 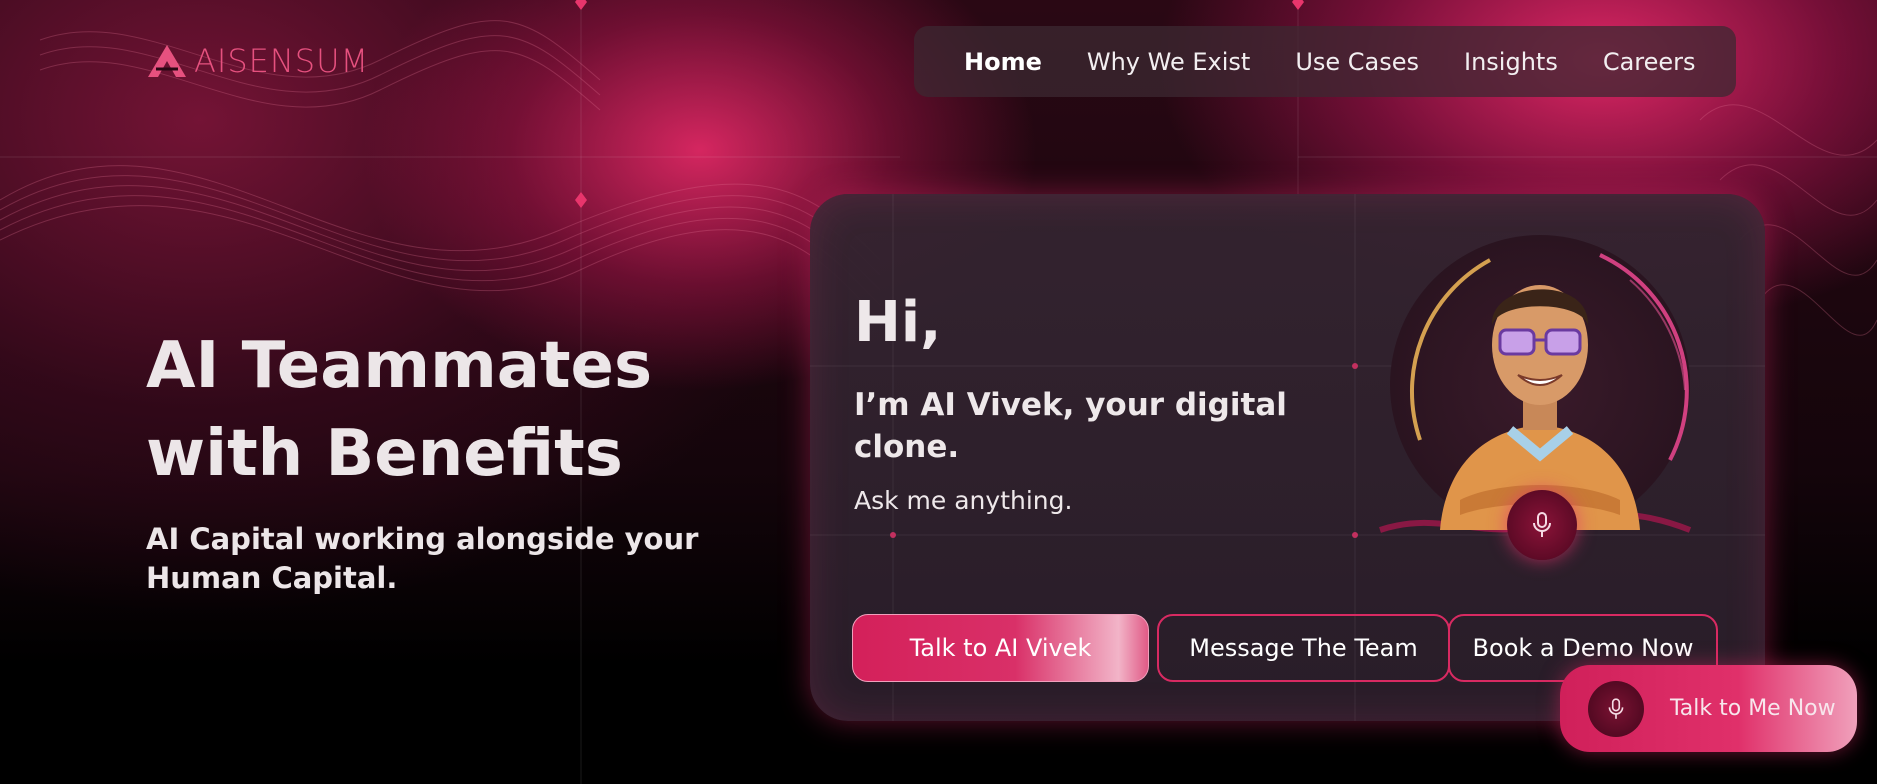 I want to click on nav-item-careers: Careers, so click(x=1649, y=62).